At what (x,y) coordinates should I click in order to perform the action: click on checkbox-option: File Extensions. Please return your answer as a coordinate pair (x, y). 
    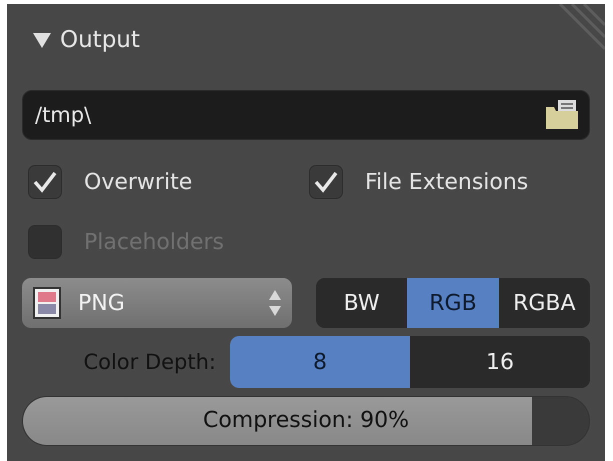
    Looking at the image, I should click on (449, 182).